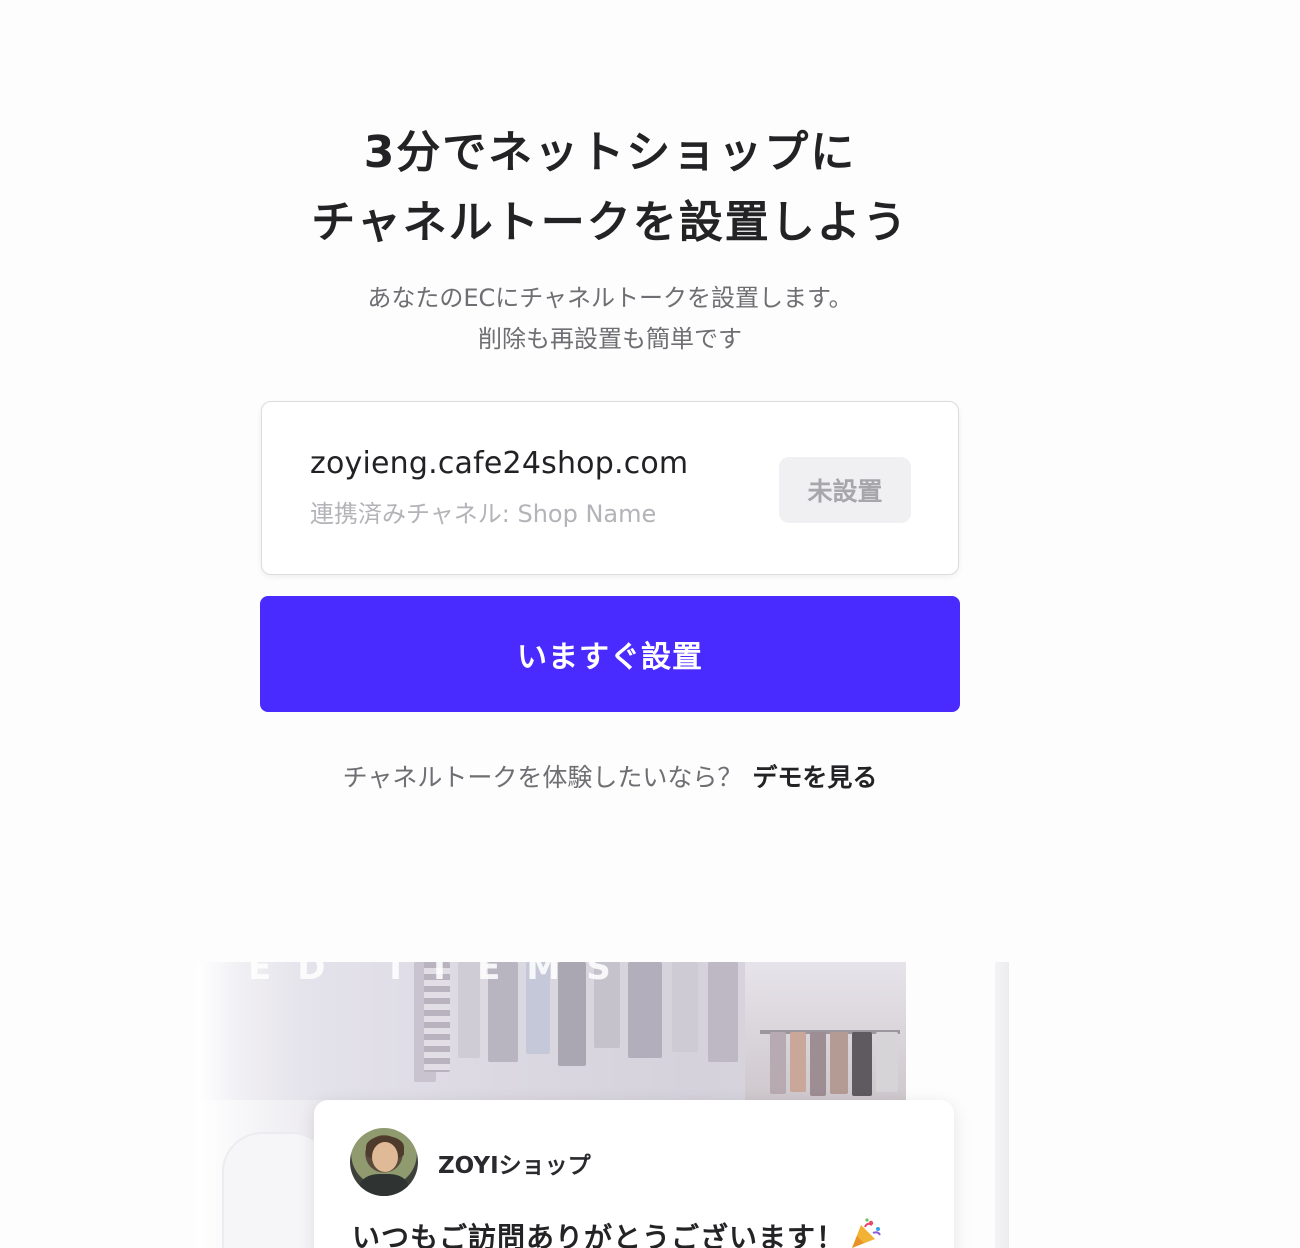  What do you see at coordinates (1002, 1105) in the screenshot?
I see `store-pillar` at bounding box center [1002, 1105].